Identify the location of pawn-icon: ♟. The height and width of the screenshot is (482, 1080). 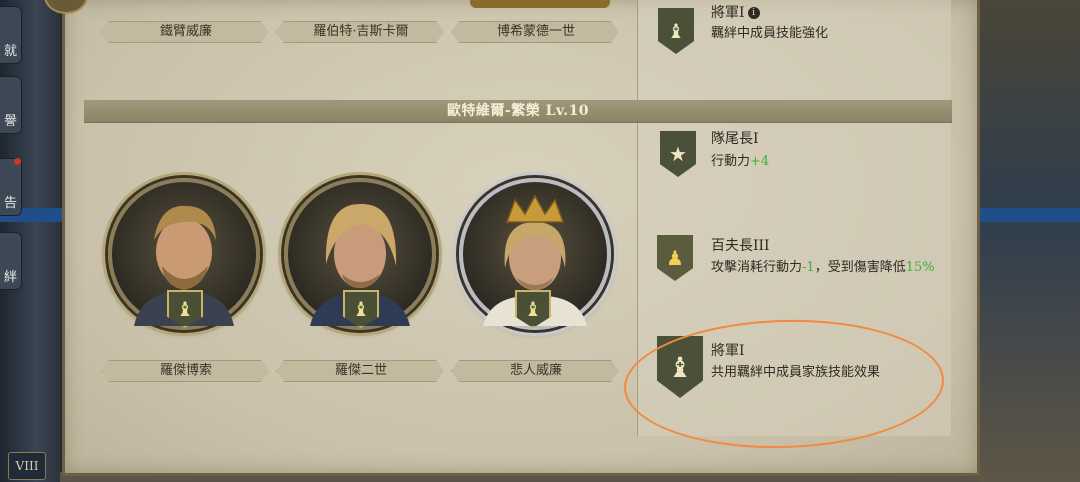
(675, 258).